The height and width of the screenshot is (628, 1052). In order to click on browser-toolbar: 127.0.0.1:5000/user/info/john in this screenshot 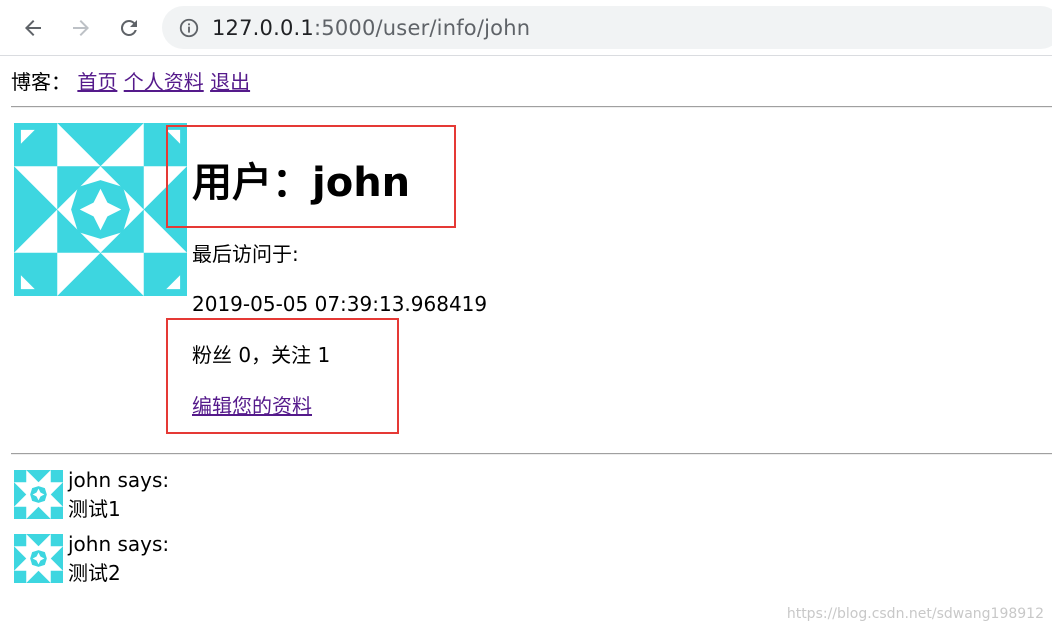, I will do `click(526, 28)`.